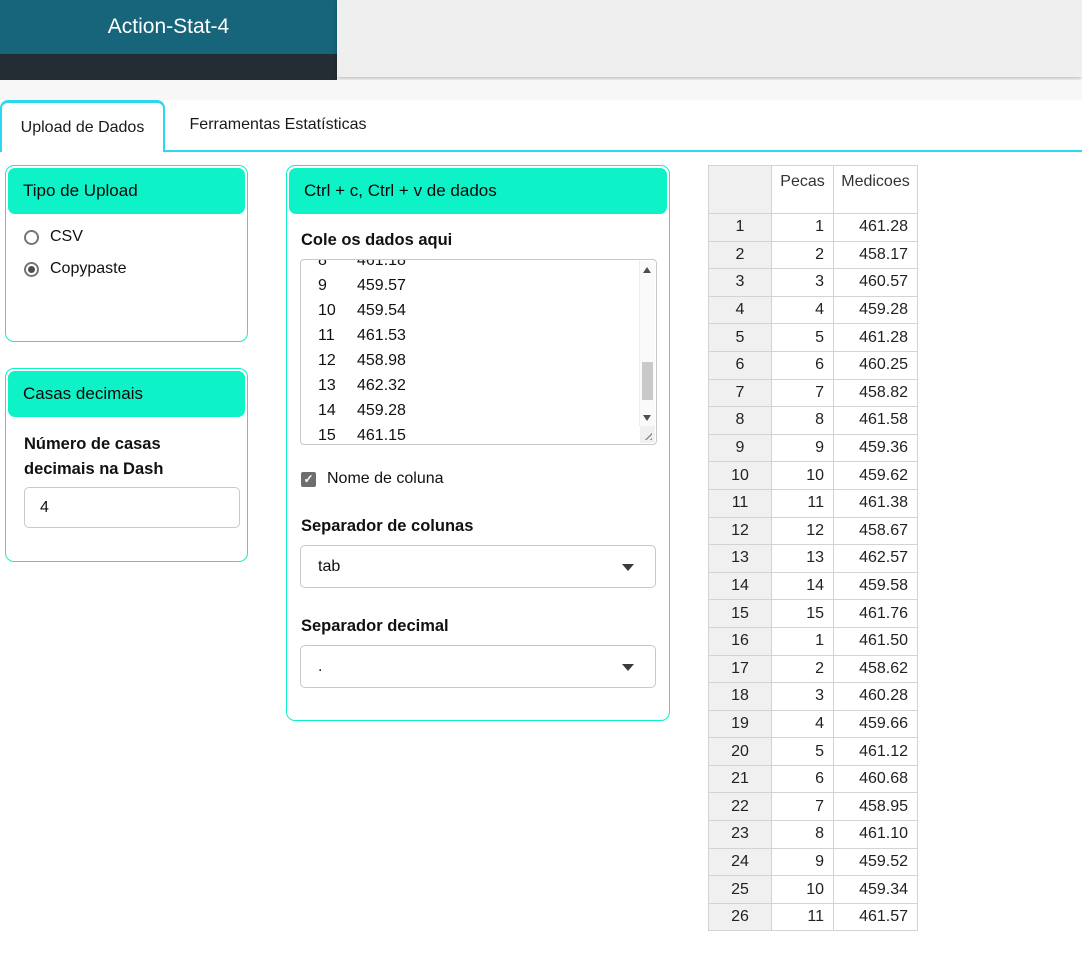 The width and height of the screenshot is (1082, 953). I want to click on table-cell-pecas: 8, so click(802, 834).